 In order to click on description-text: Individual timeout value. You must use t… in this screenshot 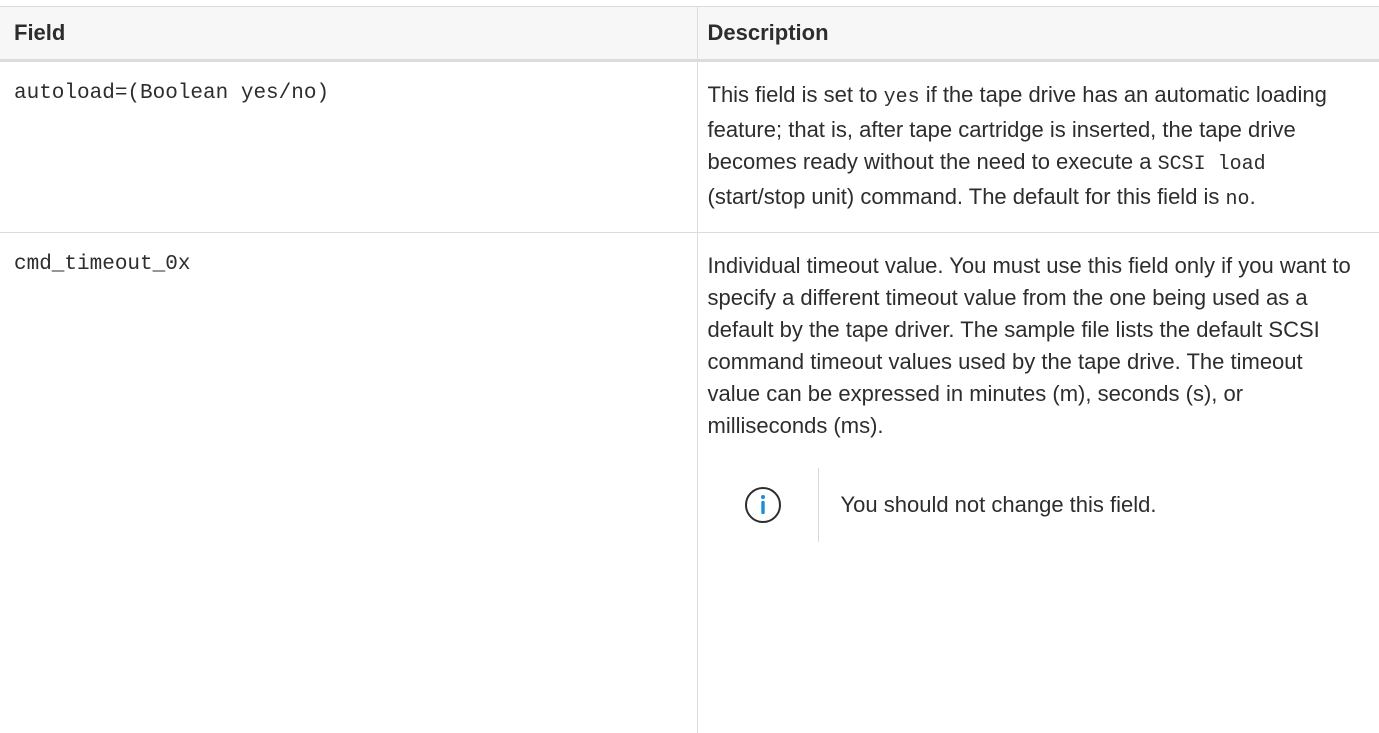, I will do `click(1029, 345)`.